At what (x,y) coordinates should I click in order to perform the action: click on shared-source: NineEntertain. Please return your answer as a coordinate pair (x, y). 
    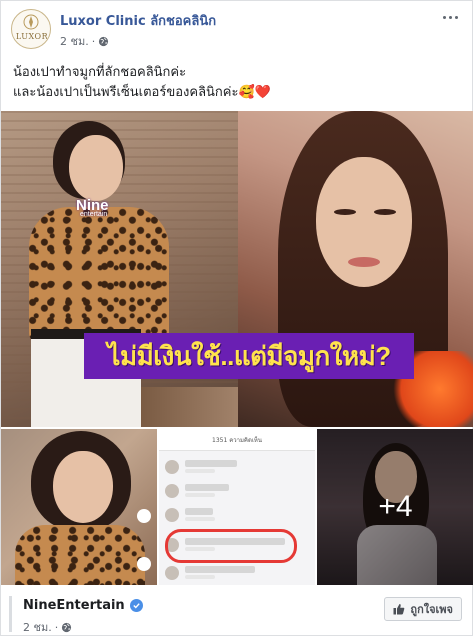
    Looking at the image, I should click on (83, 605).